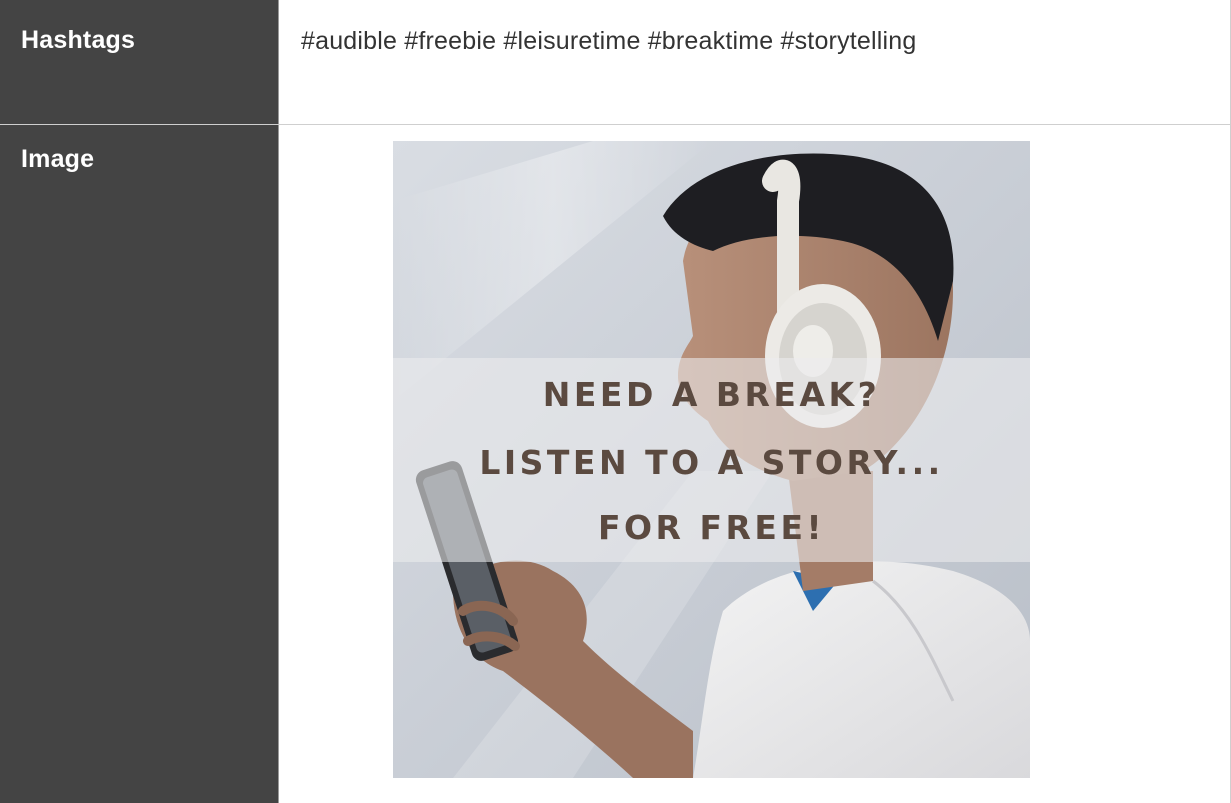 The height and width of the screenshot is (803, 1231). I want to click on label-cell: Hashtags, so click(139, 62).